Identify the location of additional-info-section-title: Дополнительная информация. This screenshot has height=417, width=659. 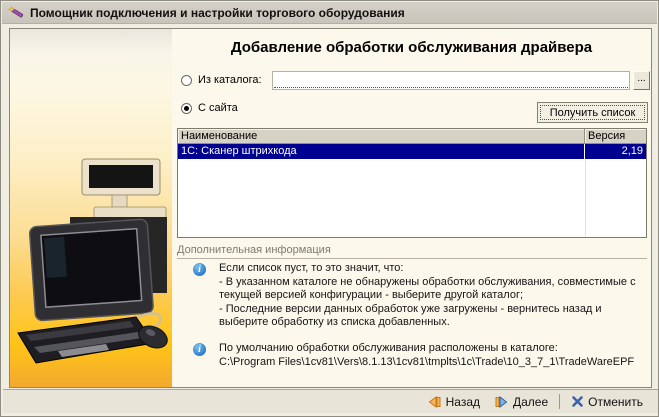
(412, 251).